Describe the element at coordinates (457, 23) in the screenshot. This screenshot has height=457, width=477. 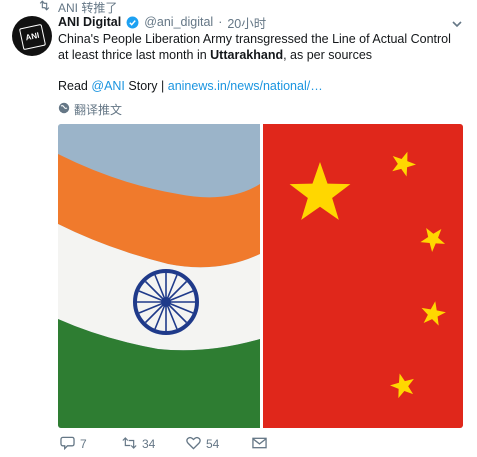
I see `chevron-down-icon` at that location.